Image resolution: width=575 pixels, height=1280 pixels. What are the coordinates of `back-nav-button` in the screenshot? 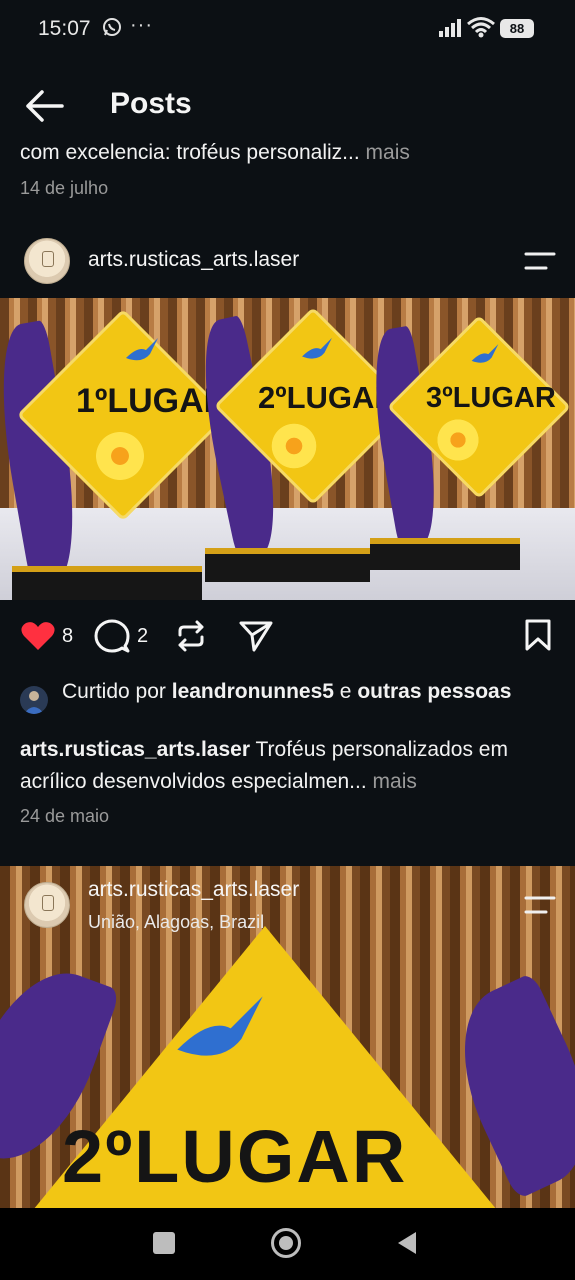 It's located at (407, 1243).